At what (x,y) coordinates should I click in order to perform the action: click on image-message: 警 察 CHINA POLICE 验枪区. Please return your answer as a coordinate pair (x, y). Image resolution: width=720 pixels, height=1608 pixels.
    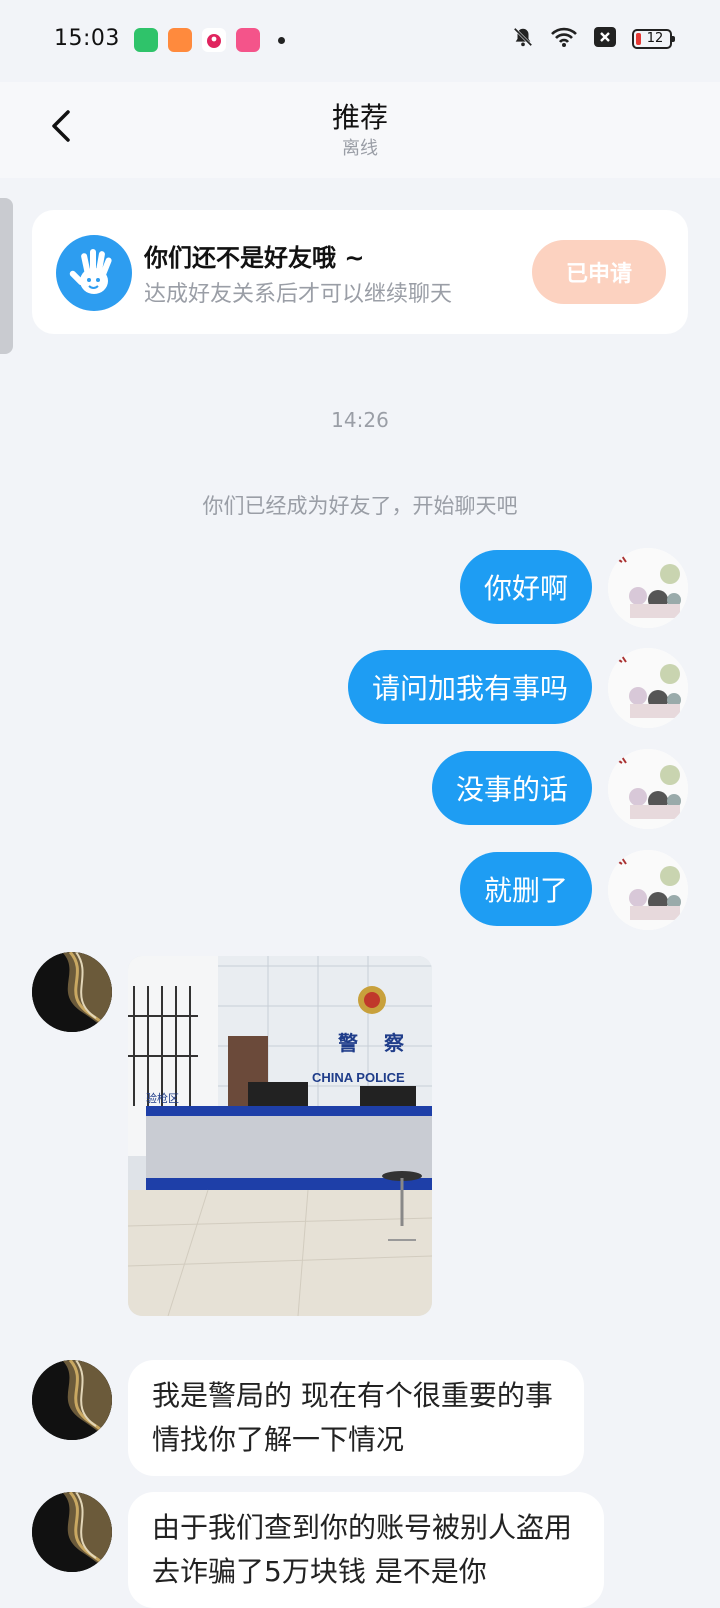
    Looking at the image, I should click on (280, 1136).